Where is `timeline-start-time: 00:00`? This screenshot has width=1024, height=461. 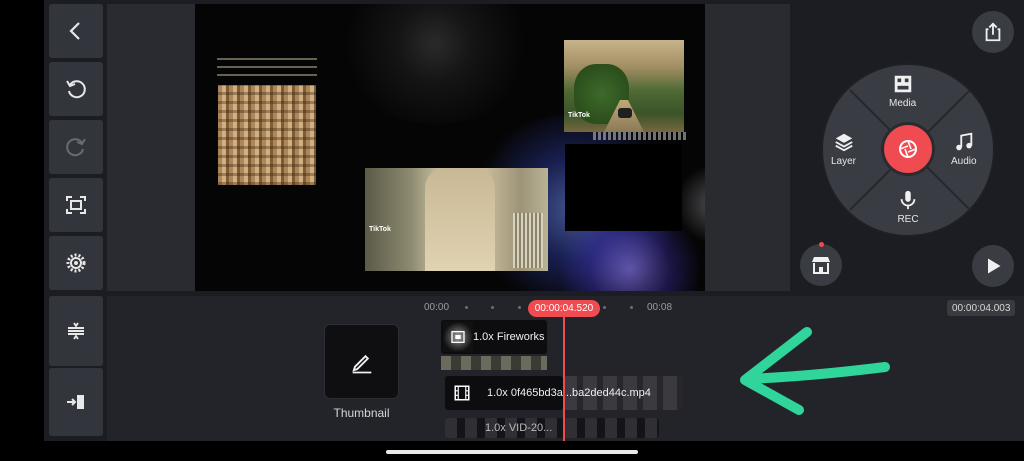
timeline-start-time: 00:00 is located at coordinates (437, 307).